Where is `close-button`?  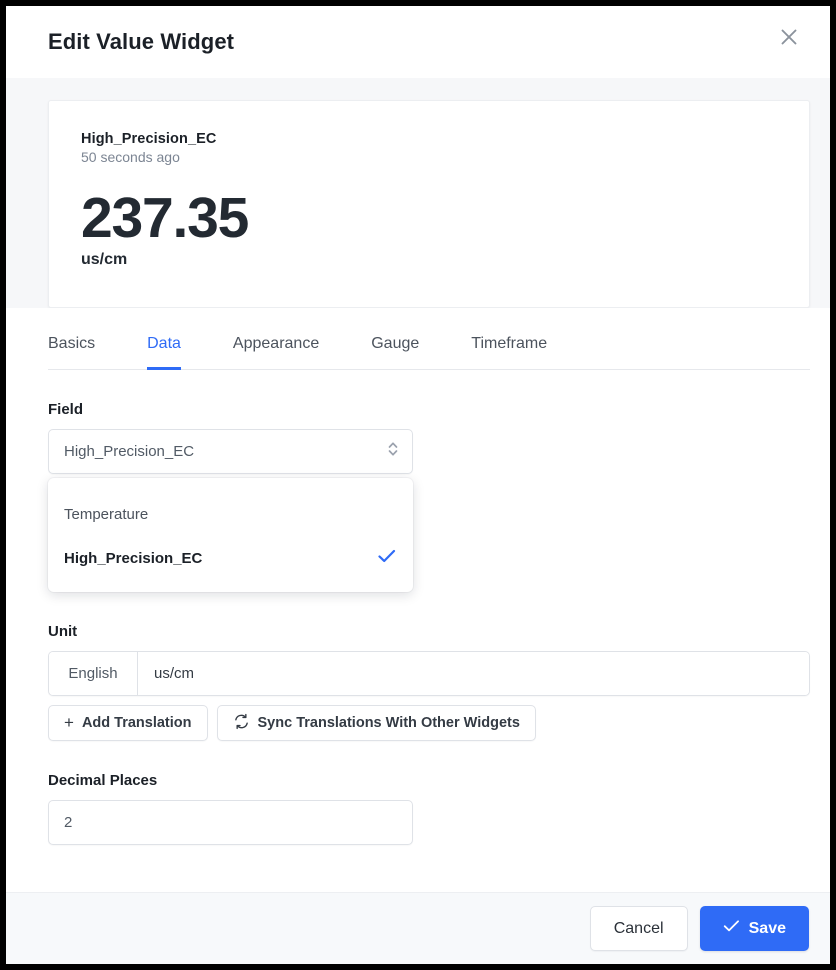
close-button is located at coordinates (789, 37).